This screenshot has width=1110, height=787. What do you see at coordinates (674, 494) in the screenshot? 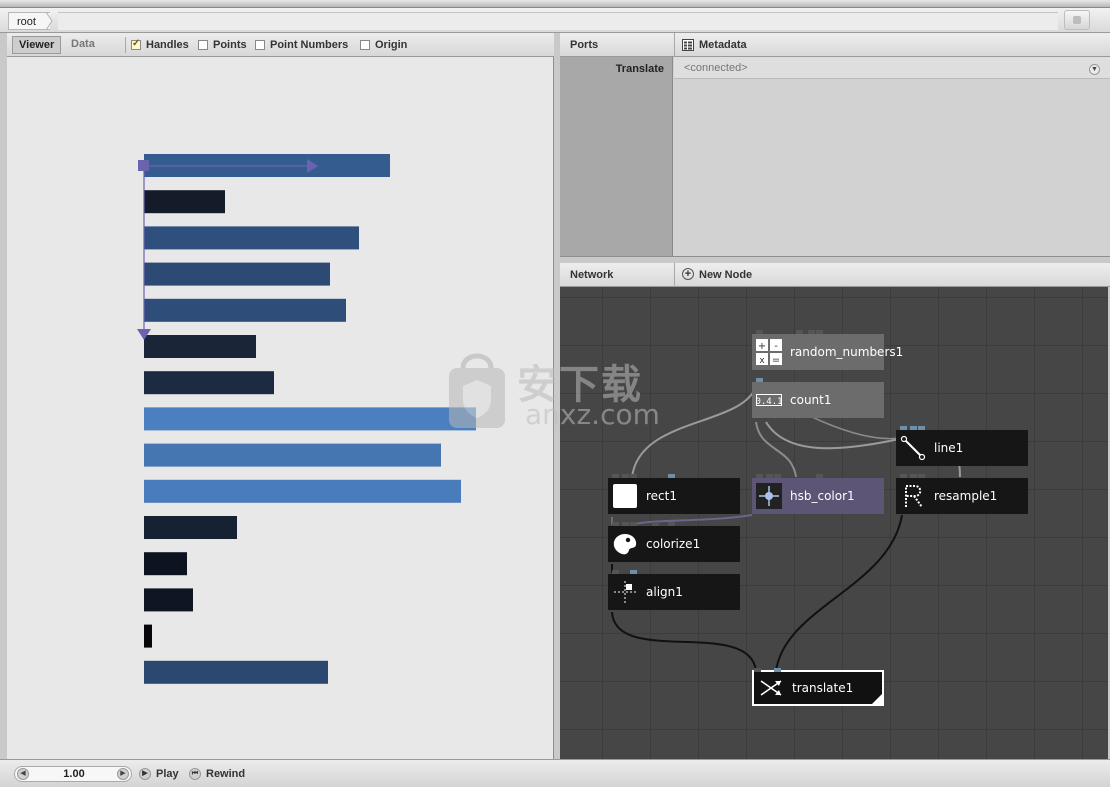
I see `node-rect1: rect1` at bounding box center [674, 494].